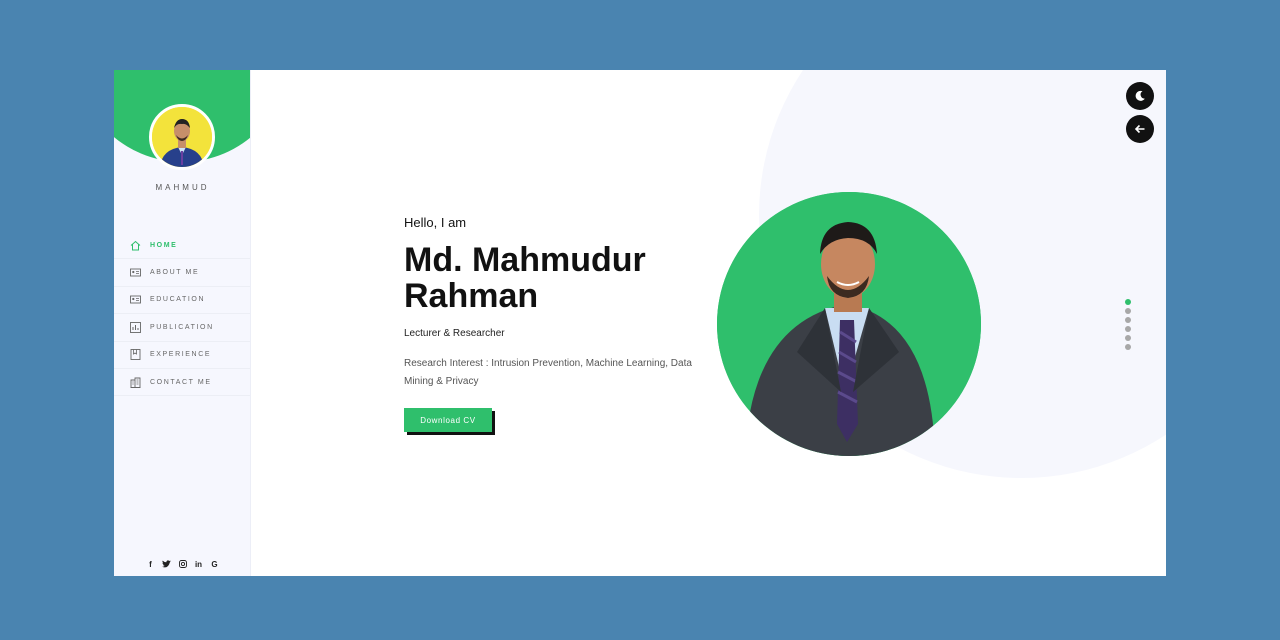 Image resolution: width=1280 pixels, height=640 pixels. I want to click on portrait-photo, so click(849, 324).